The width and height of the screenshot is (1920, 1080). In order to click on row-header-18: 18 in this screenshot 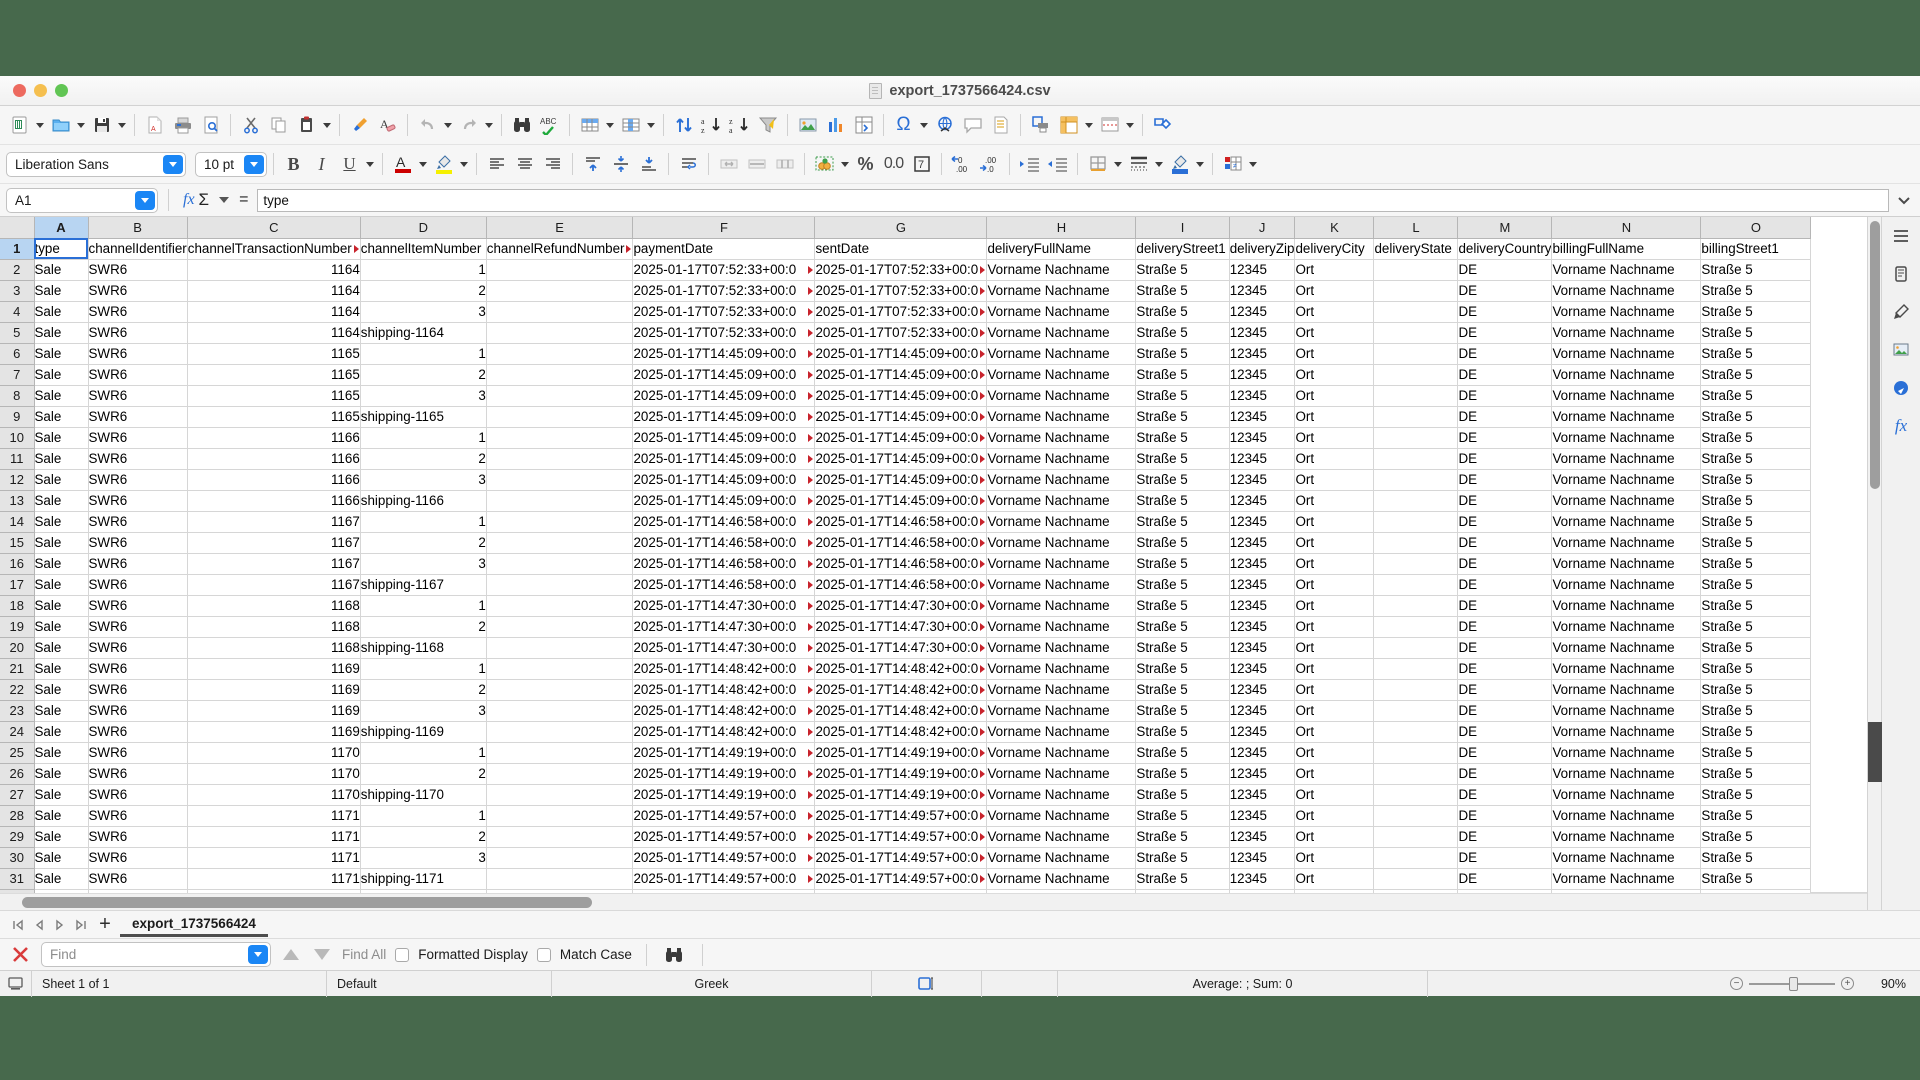, I will do `click(17, 606)`.